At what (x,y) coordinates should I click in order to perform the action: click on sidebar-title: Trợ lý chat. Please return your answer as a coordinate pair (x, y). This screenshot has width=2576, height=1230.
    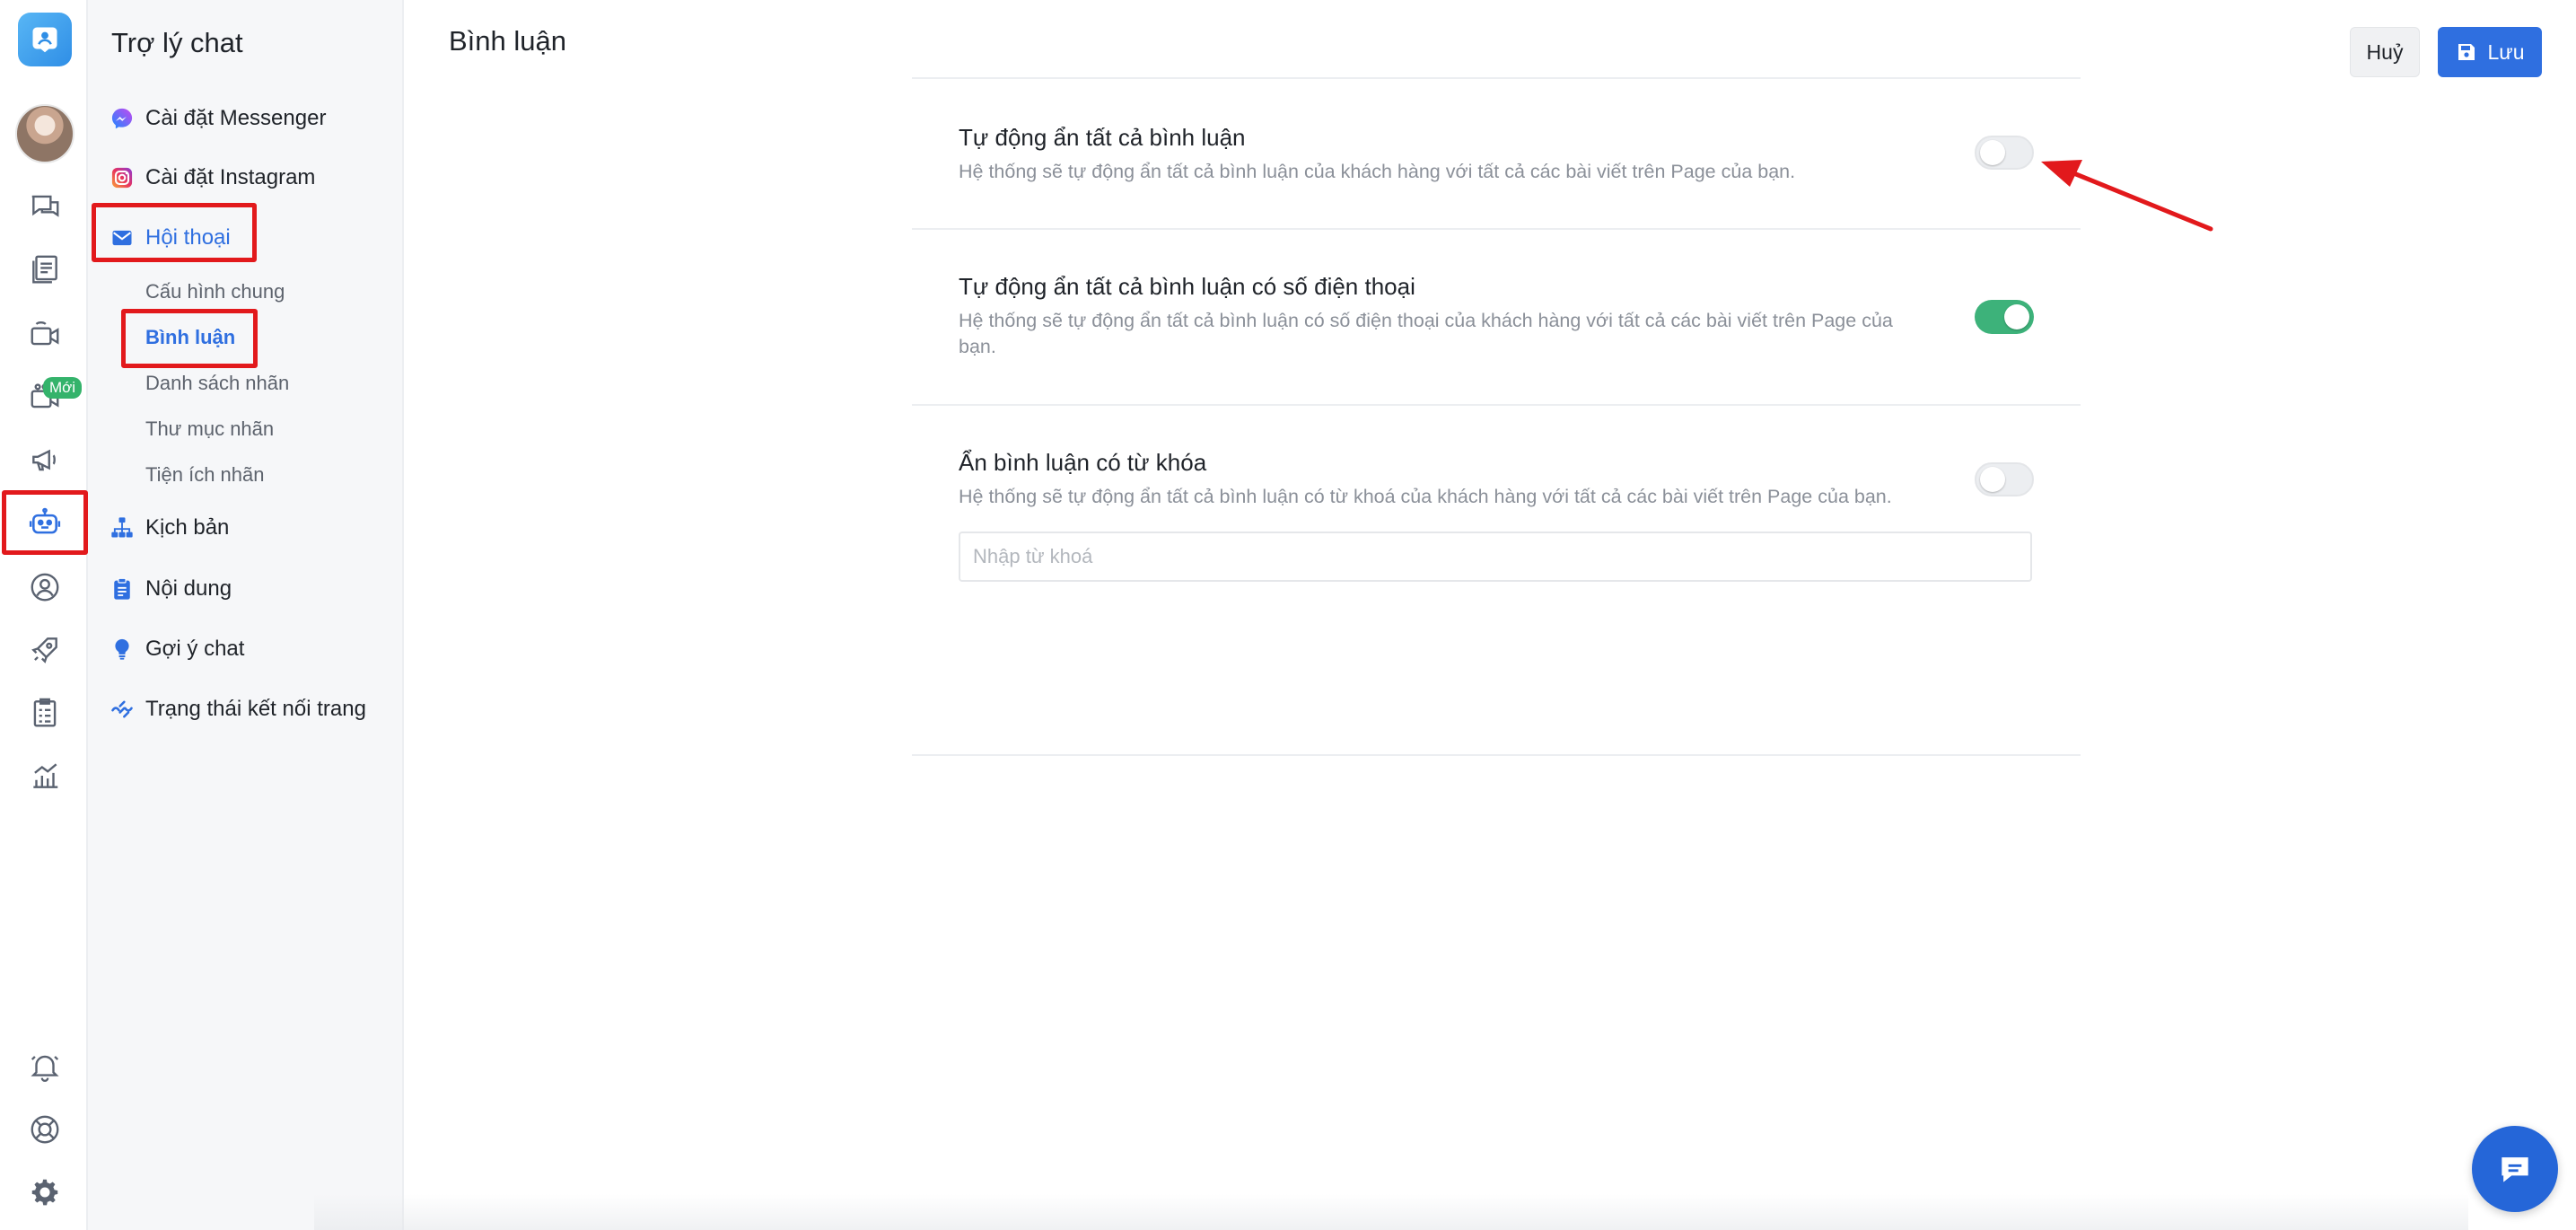
    Looking at the image, I should click on (177, 42).